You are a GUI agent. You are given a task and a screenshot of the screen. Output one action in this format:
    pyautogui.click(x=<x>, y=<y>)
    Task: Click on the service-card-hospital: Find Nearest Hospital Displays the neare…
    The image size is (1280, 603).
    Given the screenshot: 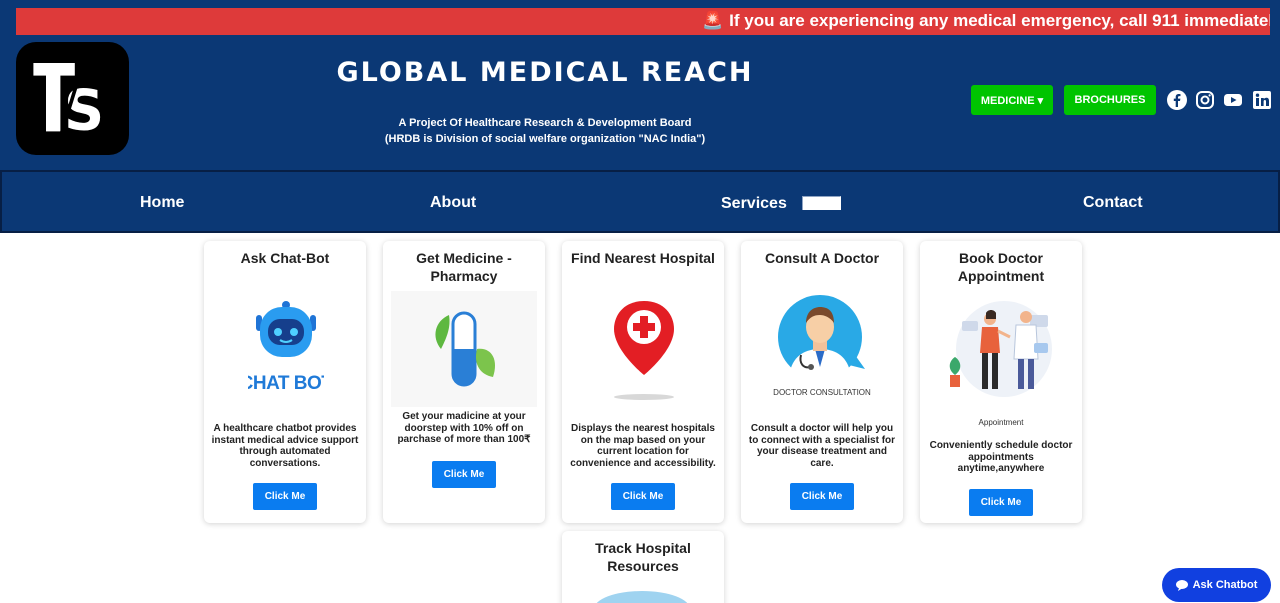 What is the action you would take?
    pyautogui.click(x=643, y=382)
    